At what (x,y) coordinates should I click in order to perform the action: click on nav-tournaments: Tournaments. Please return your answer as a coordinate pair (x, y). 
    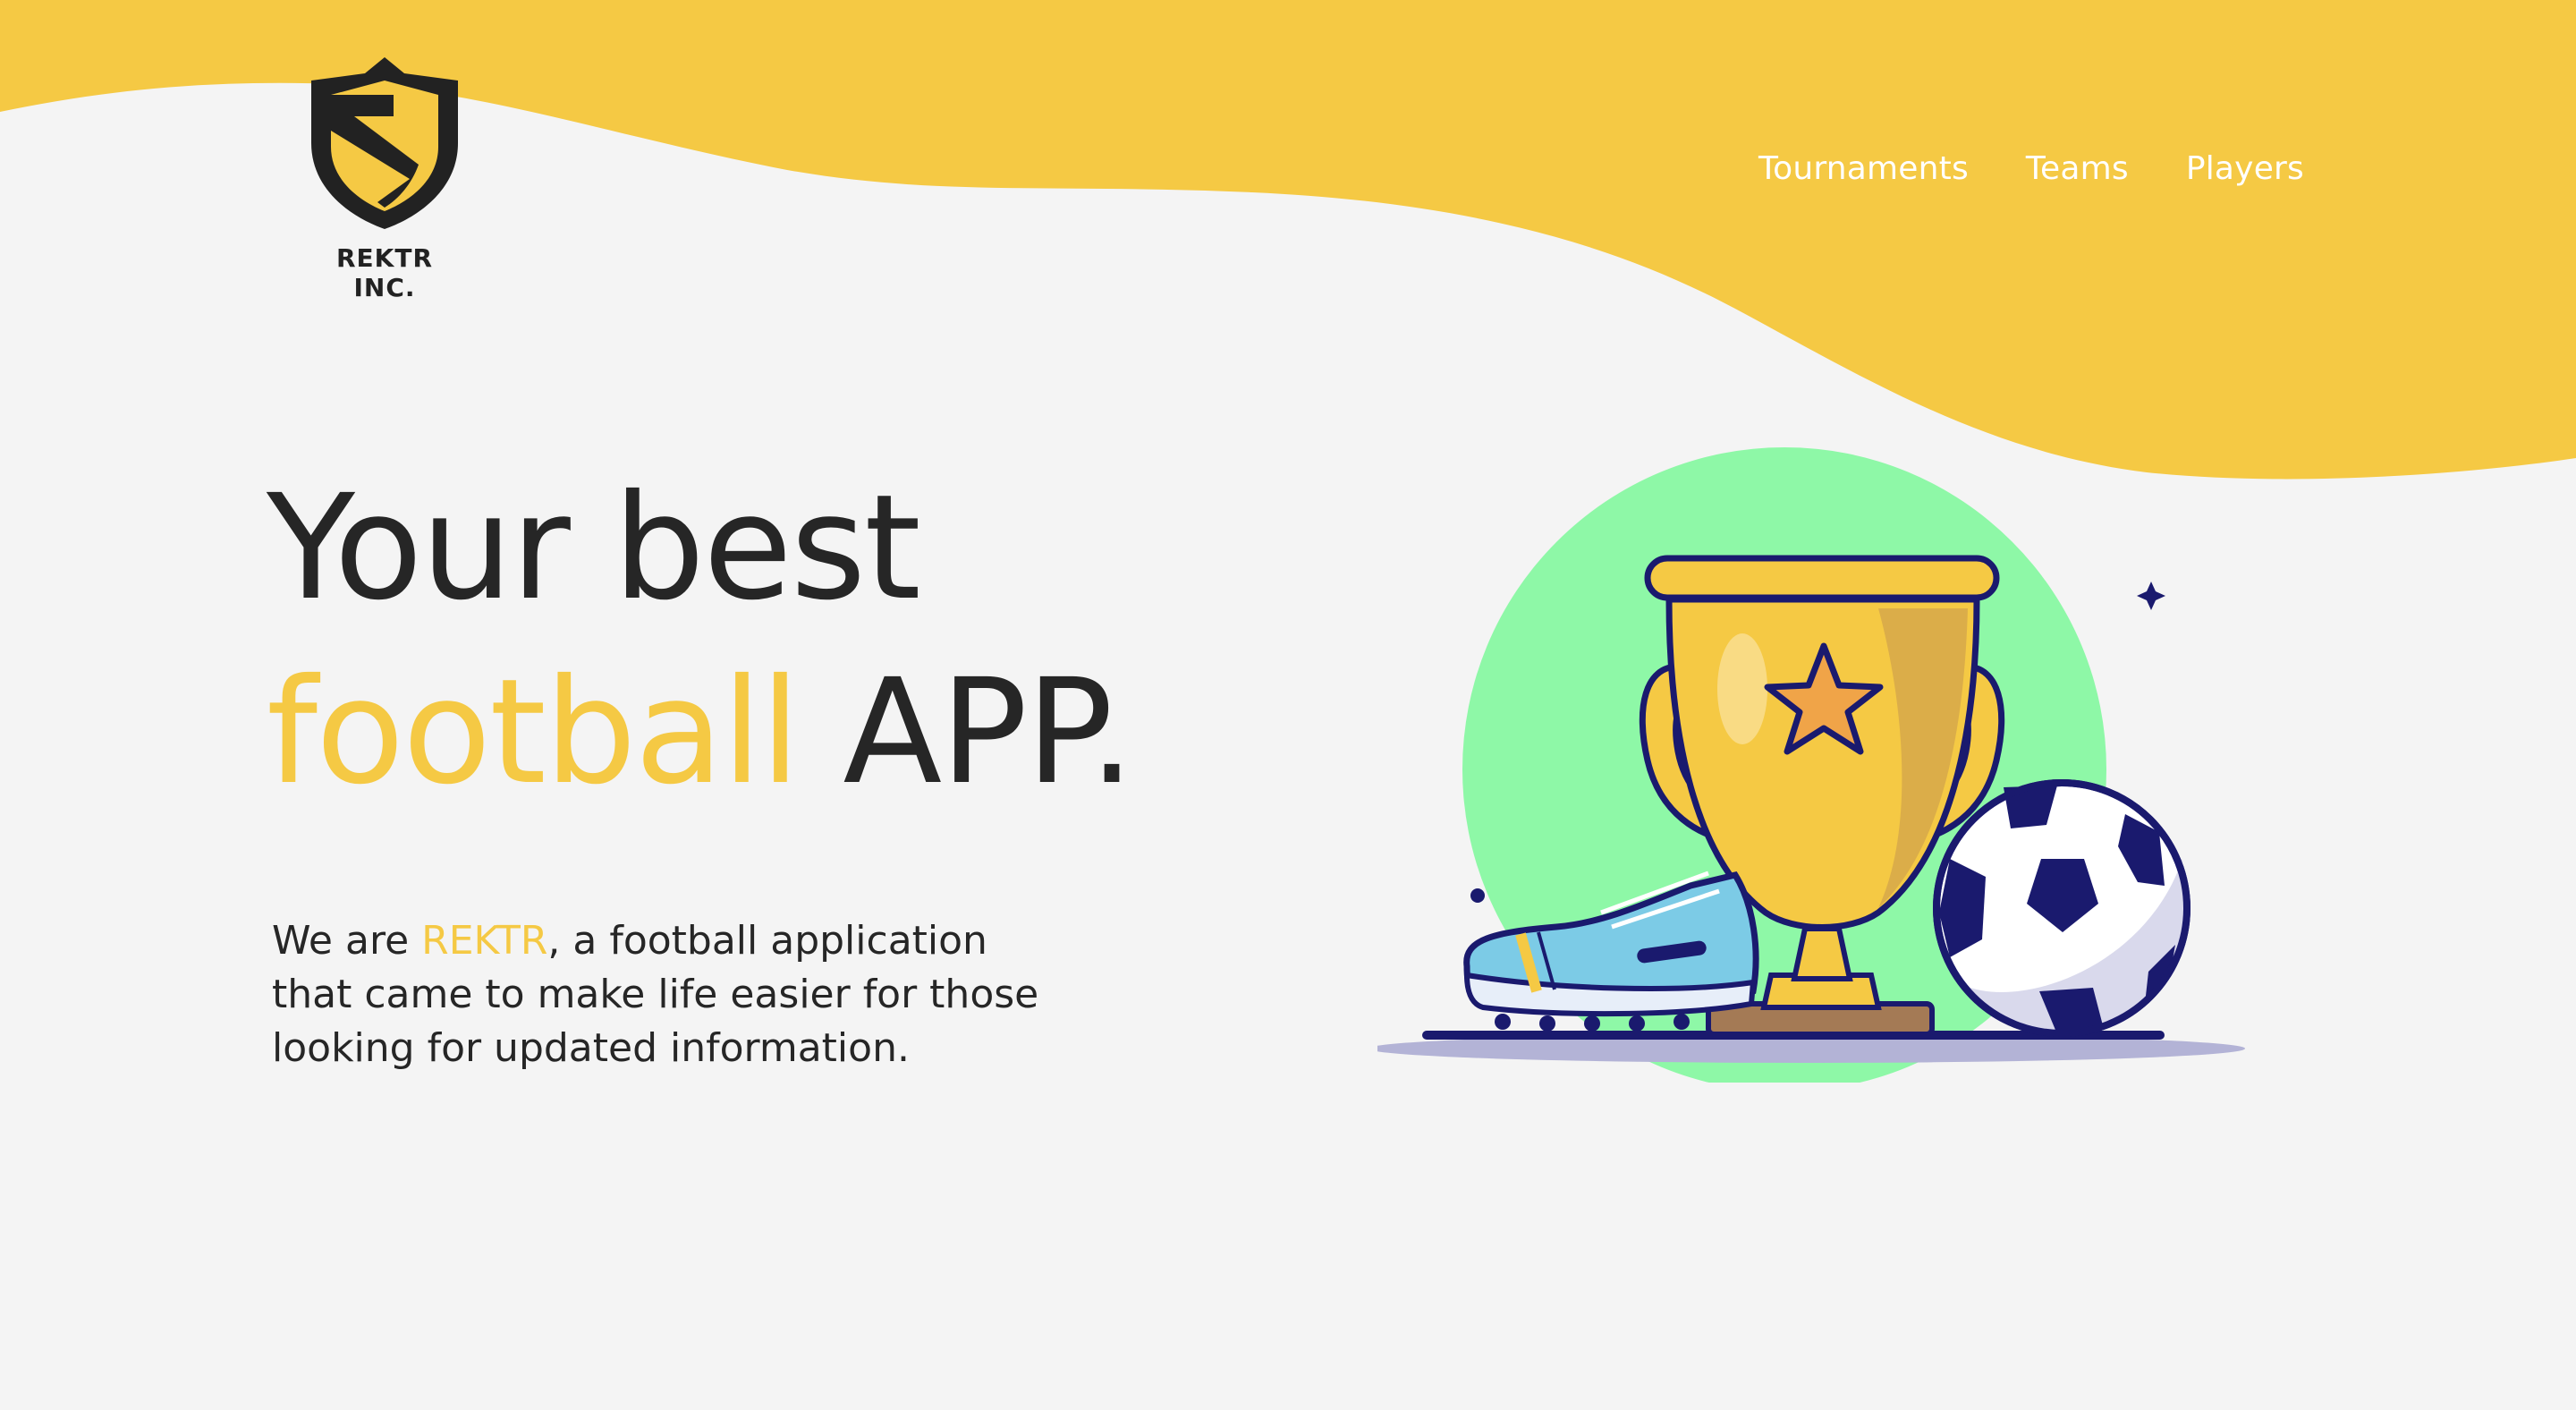
    Looking at the image, I should click on (1863, 169).